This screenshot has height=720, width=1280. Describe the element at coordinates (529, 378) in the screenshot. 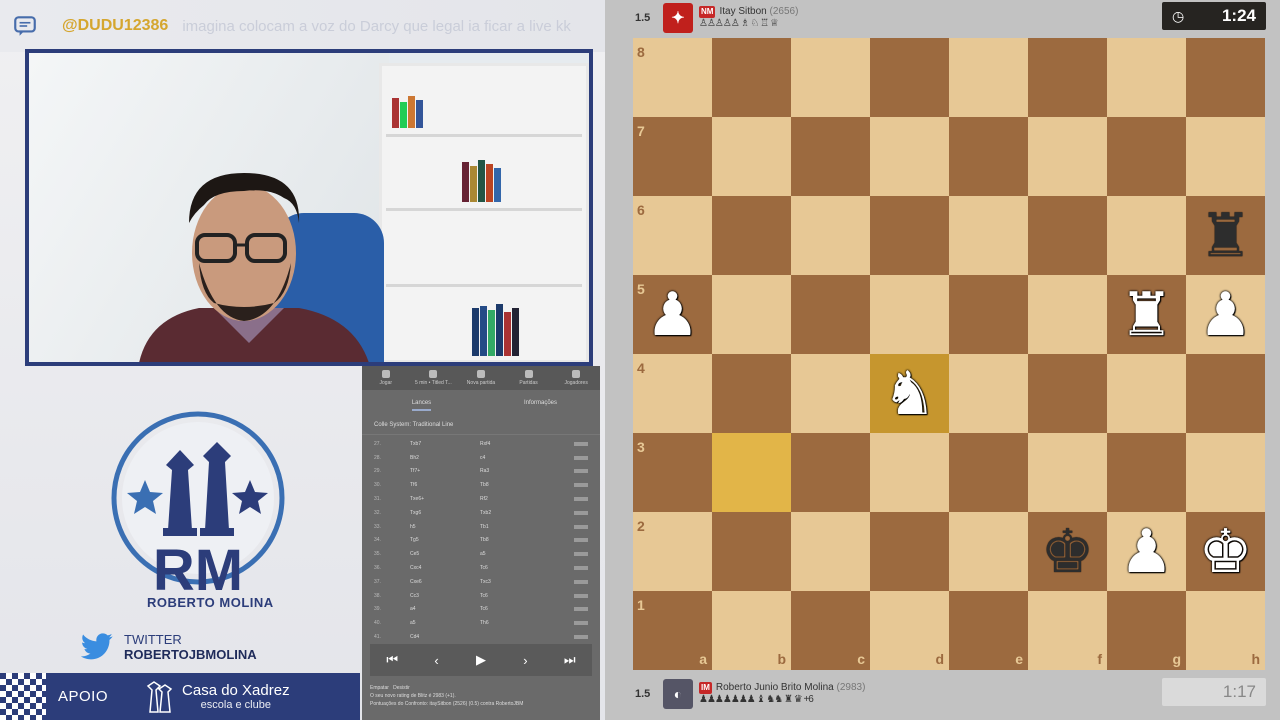

I see `tab-games: Partidas` at that location.